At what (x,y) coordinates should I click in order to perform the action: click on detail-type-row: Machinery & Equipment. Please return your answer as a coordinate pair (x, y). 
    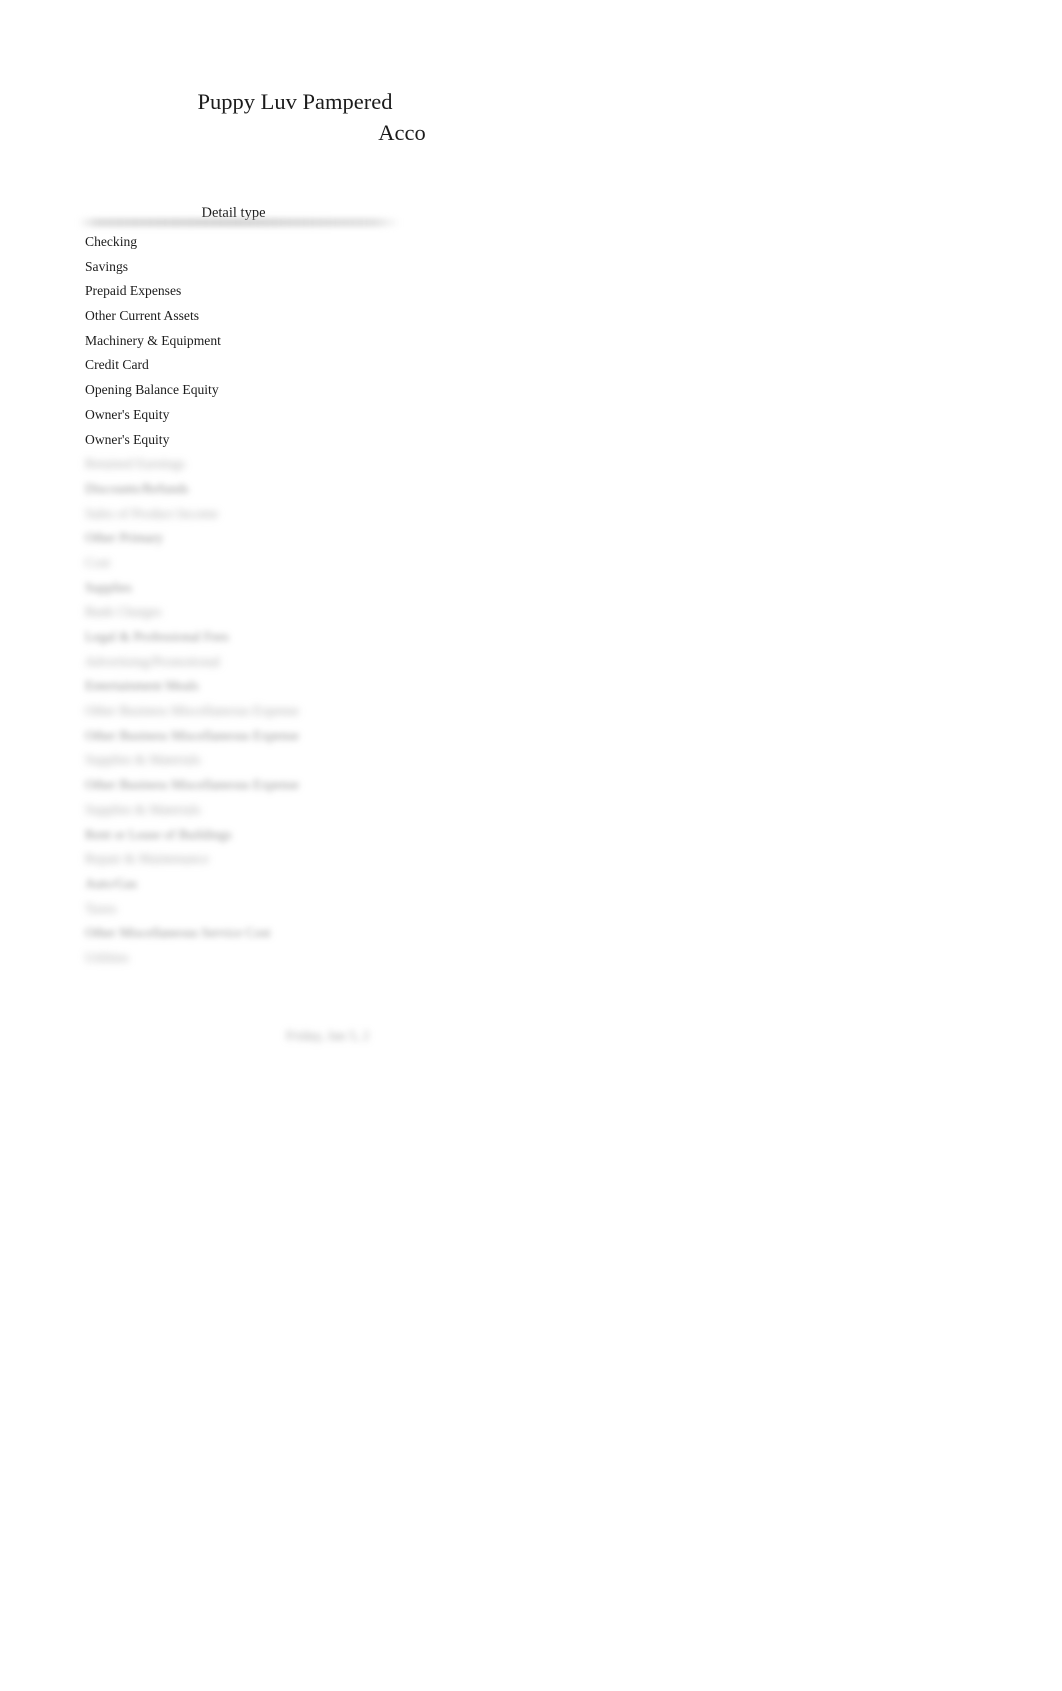
    Looking at the image, I should click on (153, 340).